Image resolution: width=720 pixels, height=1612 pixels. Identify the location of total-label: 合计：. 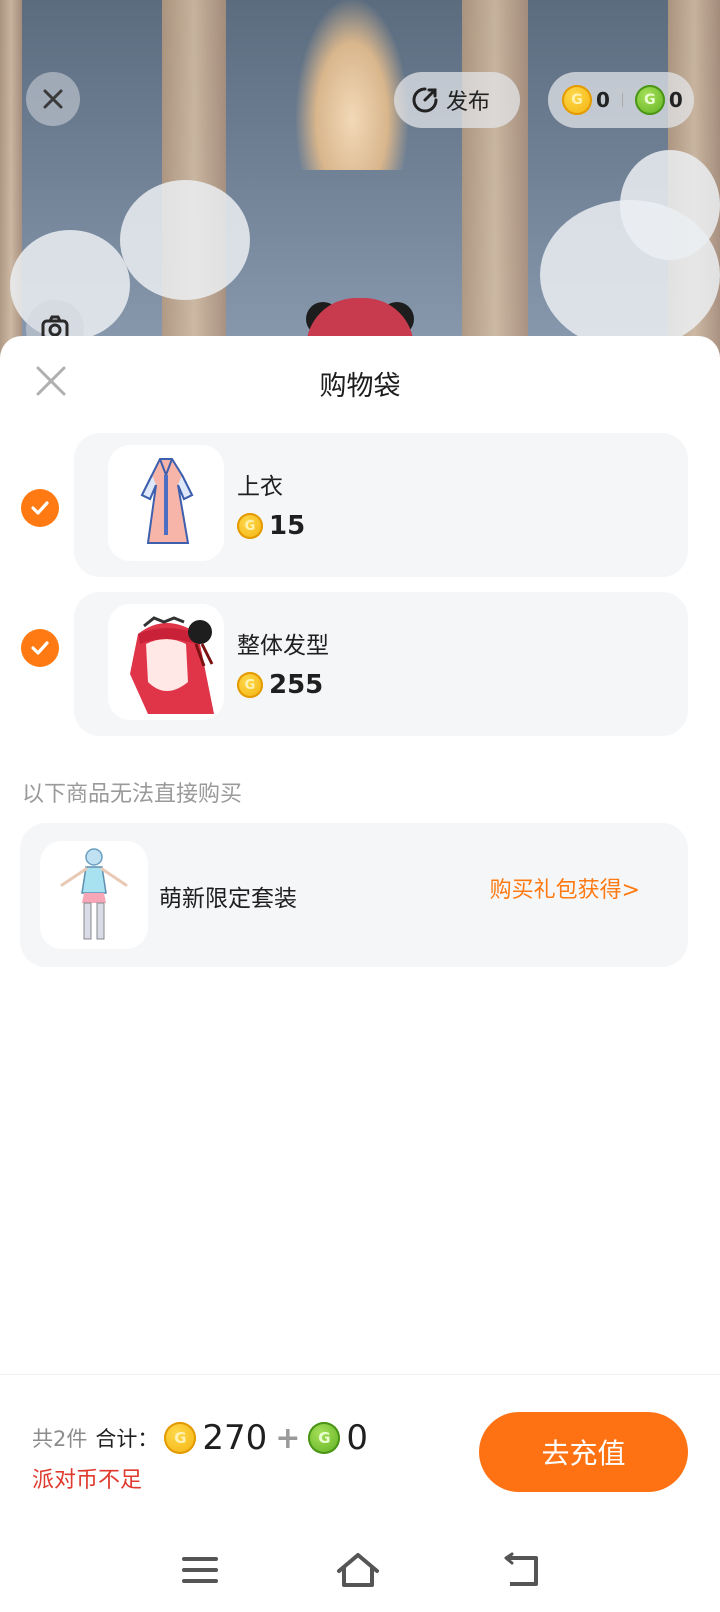
(127, 1439).